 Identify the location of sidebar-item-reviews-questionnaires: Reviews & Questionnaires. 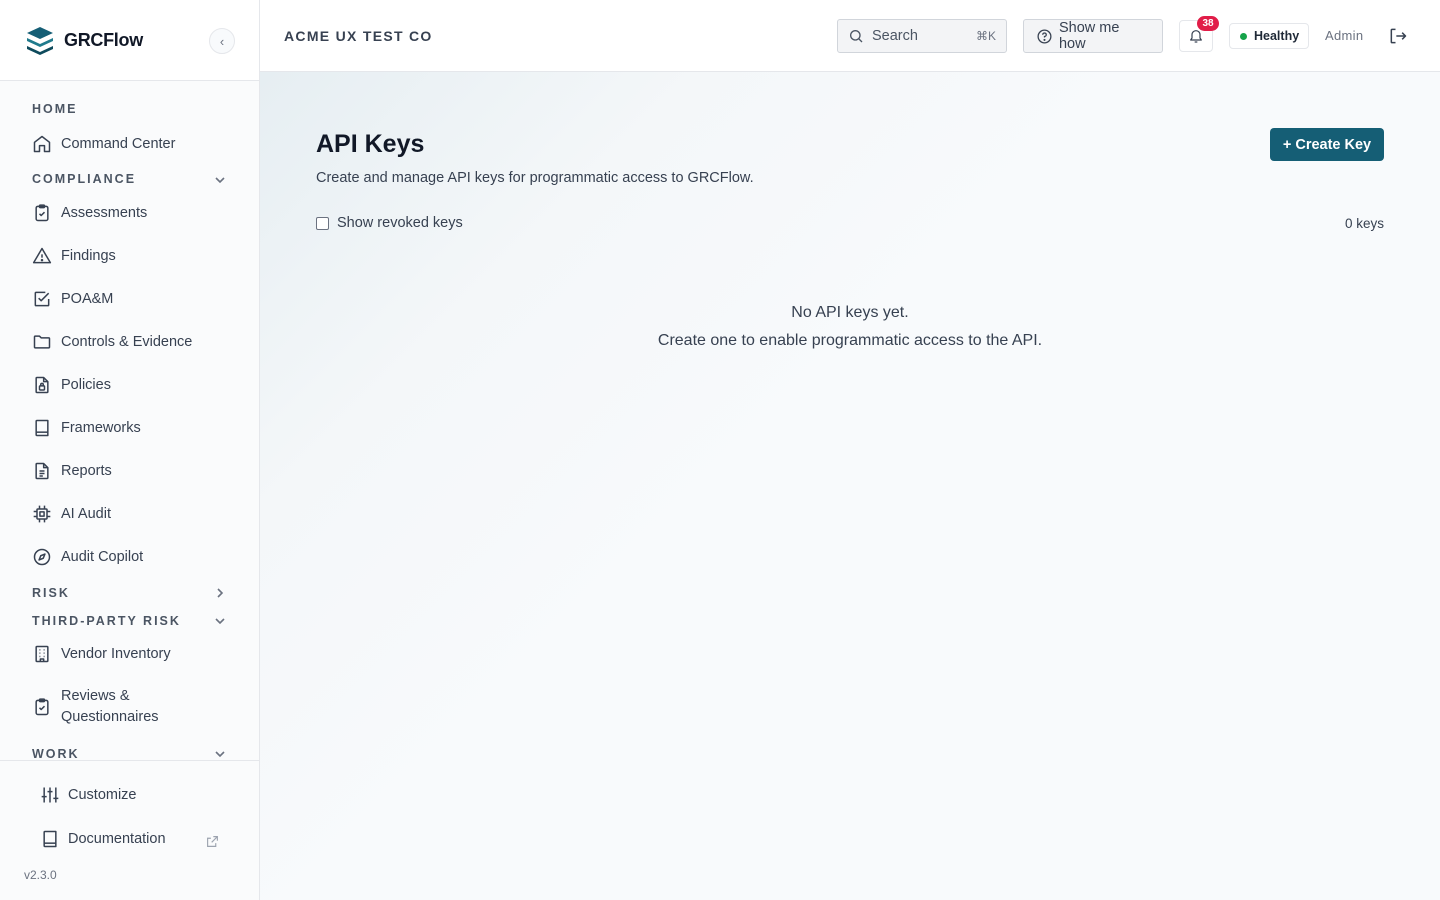
(132, 707).